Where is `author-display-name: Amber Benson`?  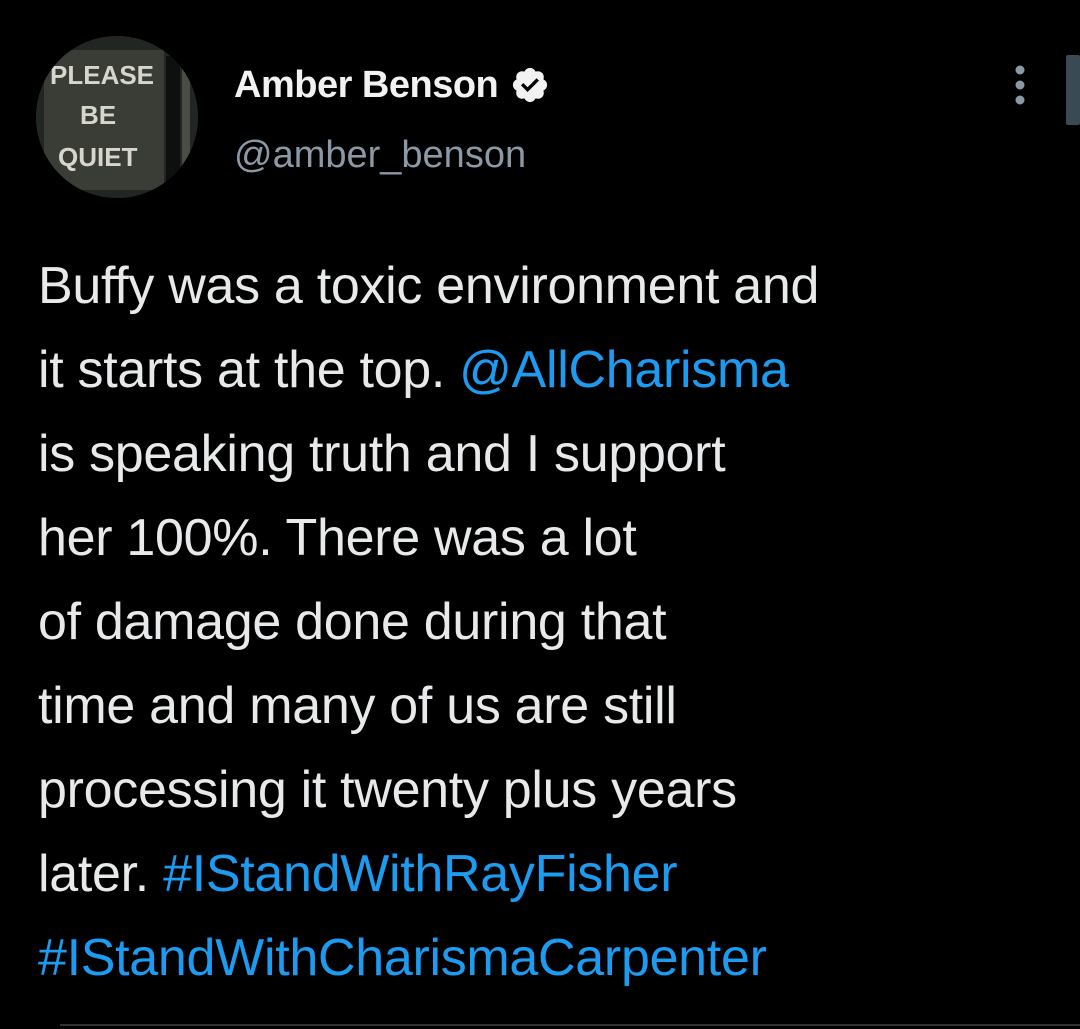 author-display-name: Amber Benson is located at coordinates (366, 85).